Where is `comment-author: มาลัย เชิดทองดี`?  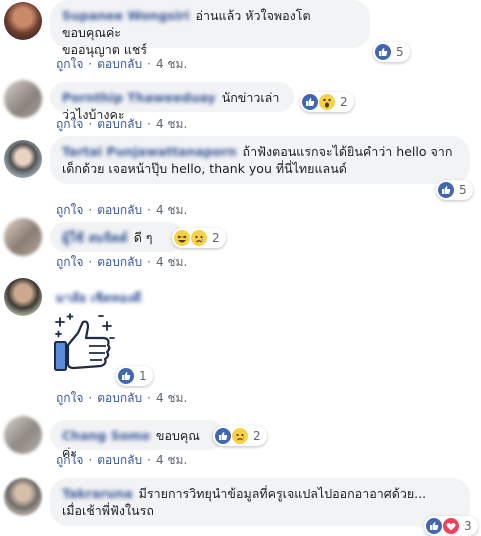 comment-author: มาลัย เชิดทองดี is located at coordinates (98, 297).